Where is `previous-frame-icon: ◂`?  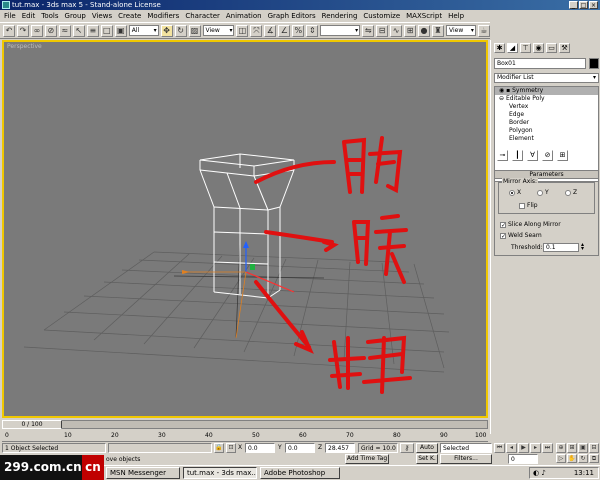 previous-frame-icon: ◂ is located at coordinates (511, 448).